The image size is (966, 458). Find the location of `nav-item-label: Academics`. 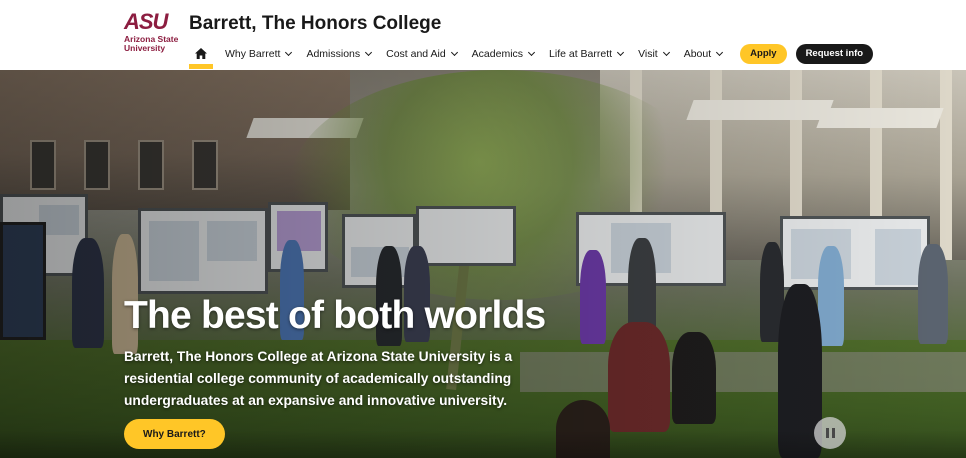

nav-item-label: Academics is located at coordinates (497, 53).